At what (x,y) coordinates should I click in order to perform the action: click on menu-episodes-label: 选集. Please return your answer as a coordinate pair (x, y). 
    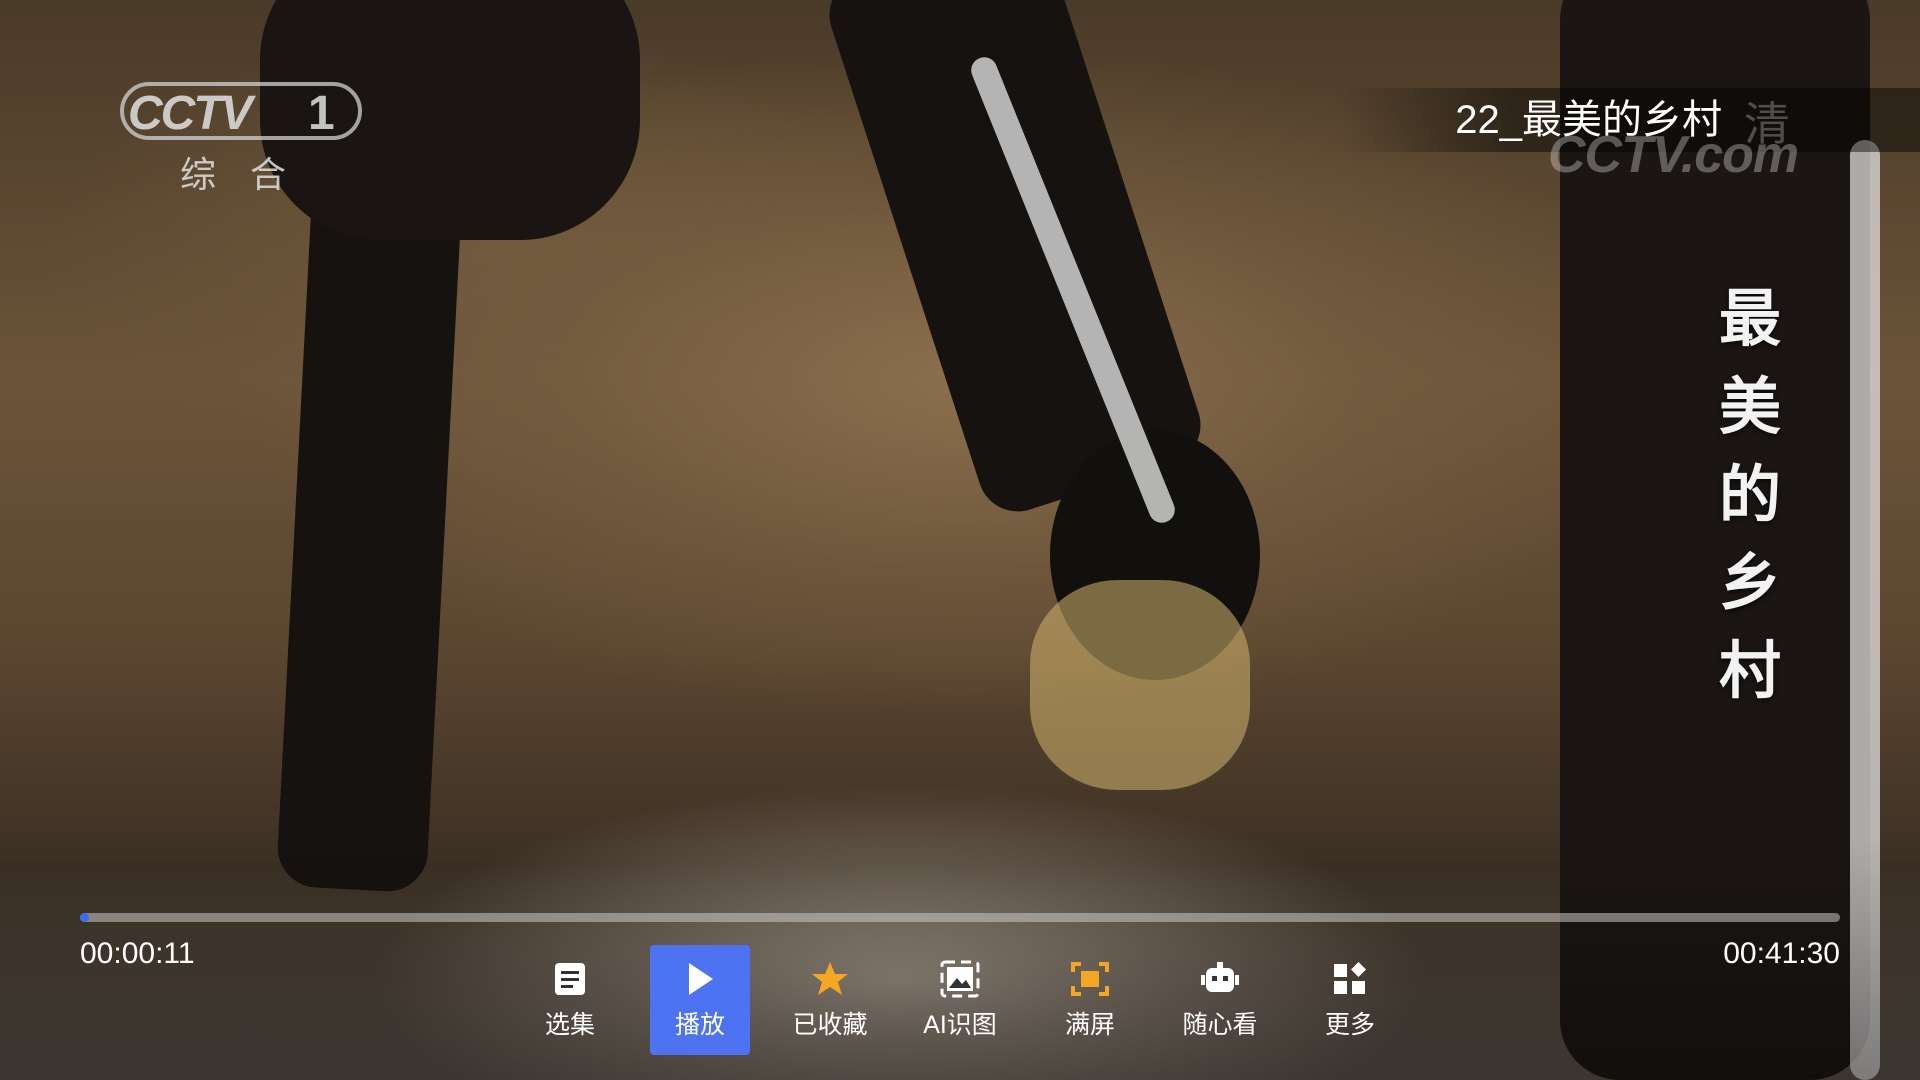
    Looking at the image, I should click on (569, 1025).